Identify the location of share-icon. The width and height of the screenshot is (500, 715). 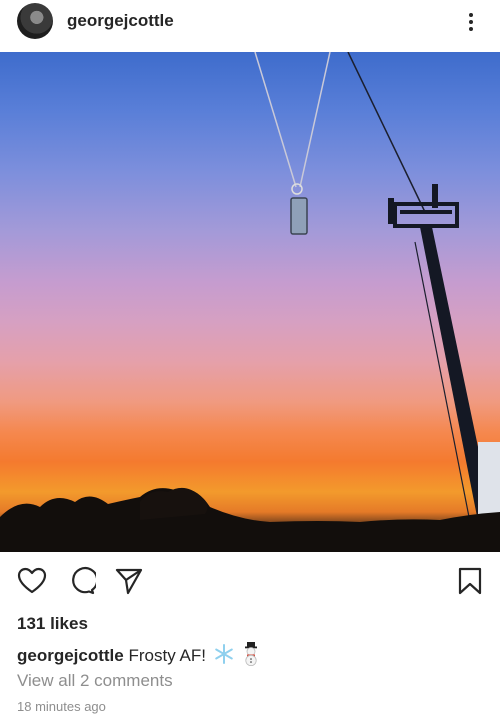
(129, 581).